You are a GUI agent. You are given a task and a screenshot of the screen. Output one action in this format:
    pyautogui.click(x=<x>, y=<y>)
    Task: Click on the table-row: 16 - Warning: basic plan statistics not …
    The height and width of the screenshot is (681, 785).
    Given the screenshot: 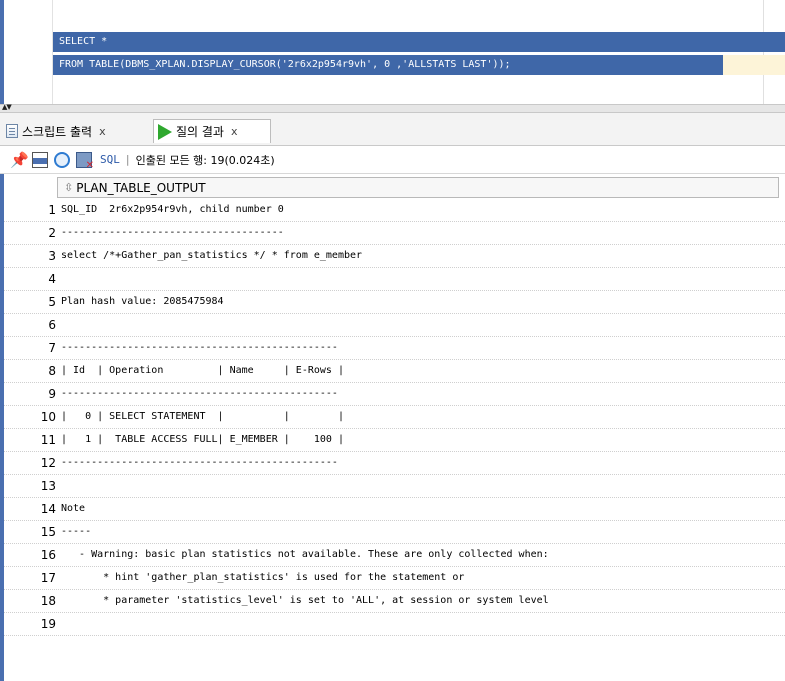 What is the action you would take?
    pyautogui.click(x=394, y=555)
    